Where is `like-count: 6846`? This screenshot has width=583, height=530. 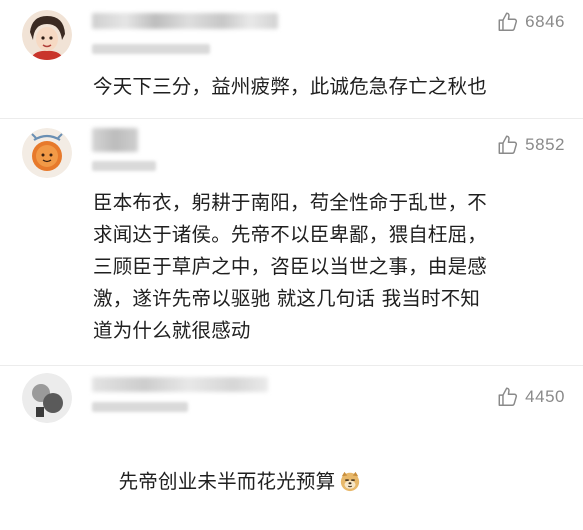 like-count: 6846 is located at coordinates (545, 21).